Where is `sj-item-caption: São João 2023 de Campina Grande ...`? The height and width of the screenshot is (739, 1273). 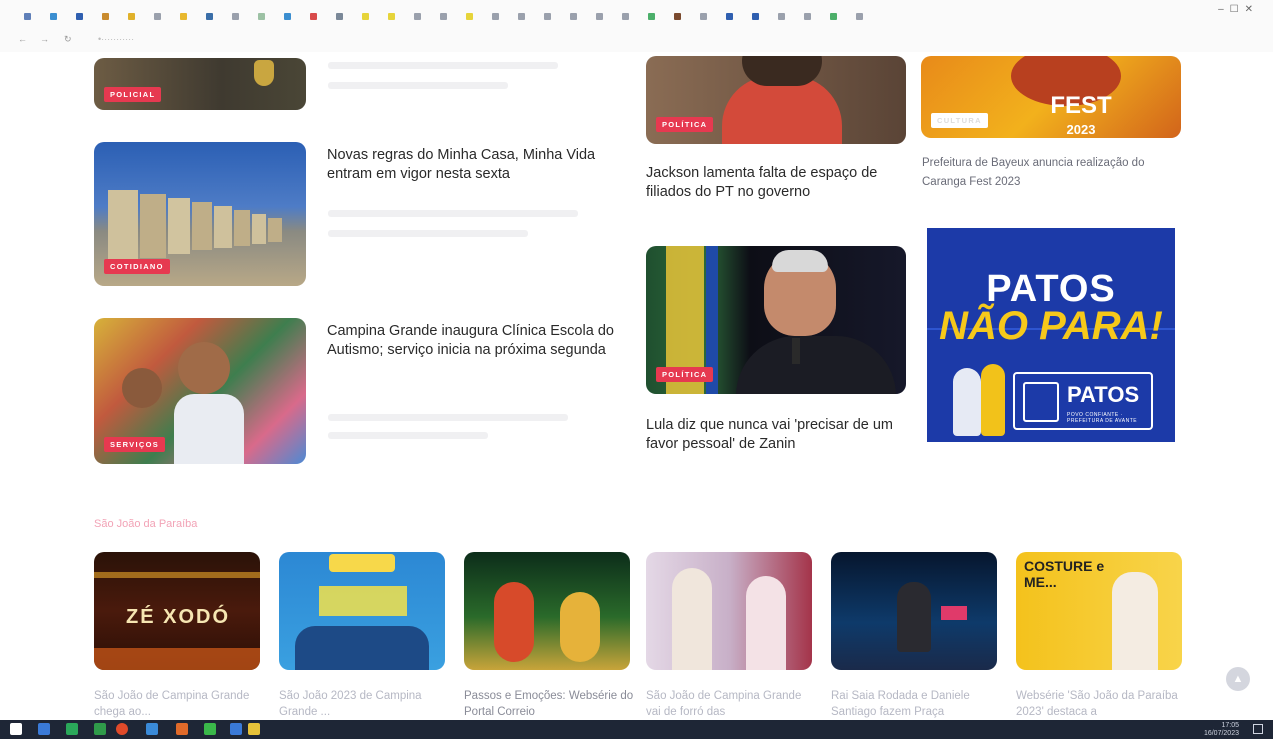 sj-item-caption: São João 2023 de Campina Grande ... is located at coordinates (364, 704).